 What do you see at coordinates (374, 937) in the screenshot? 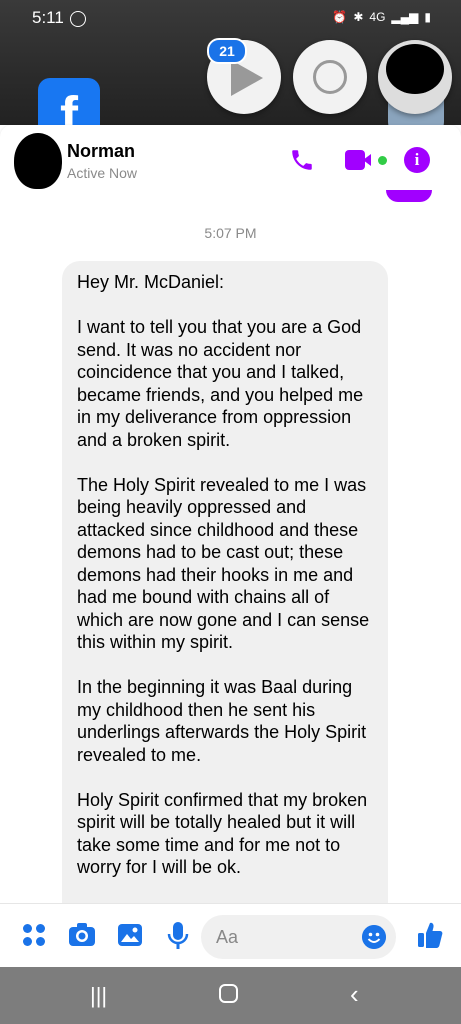
I see `emoji-icon` at bounding box center [374, 937].